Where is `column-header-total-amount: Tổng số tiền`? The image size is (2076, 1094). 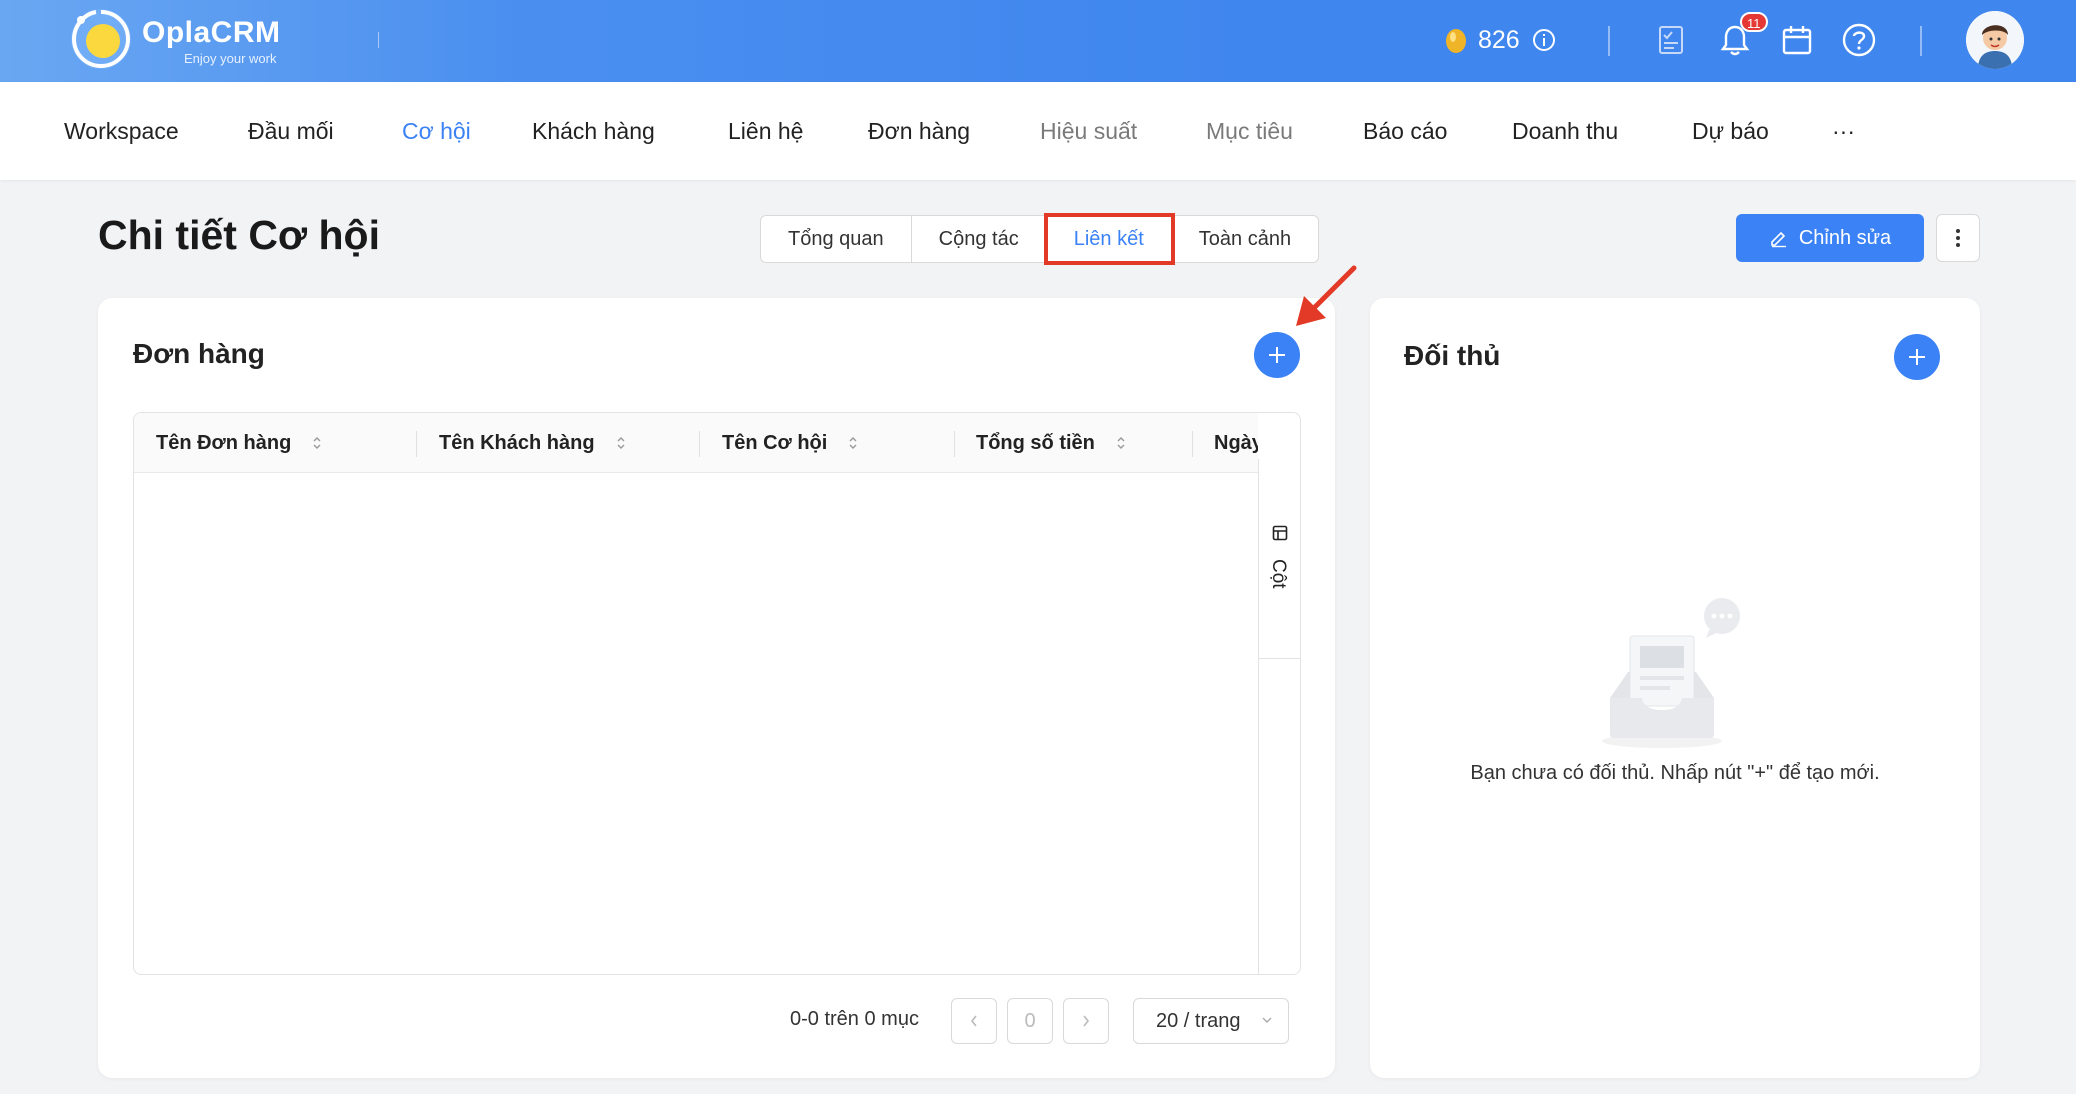
column-header-total-amount: Tổng số tiền is located at coordinates (1051, 443).